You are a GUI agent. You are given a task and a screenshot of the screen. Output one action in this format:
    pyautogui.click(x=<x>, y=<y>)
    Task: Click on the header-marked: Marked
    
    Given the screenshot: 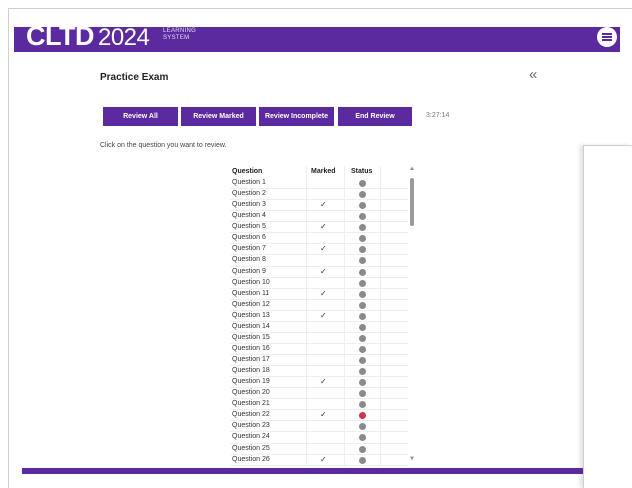 What is the action you would take?
    pyautogui.click(x=323, y=171)
    